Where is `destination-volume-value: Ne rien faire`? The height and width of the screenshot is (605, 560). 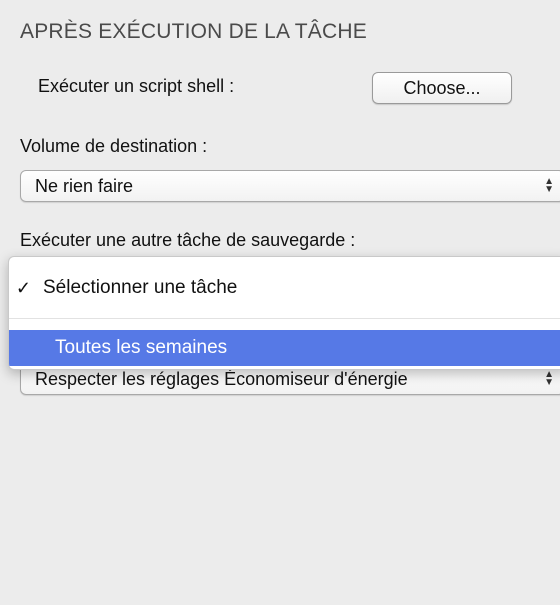 destination-volume-value: Ne rien faire is located at coordinates (84, 185).